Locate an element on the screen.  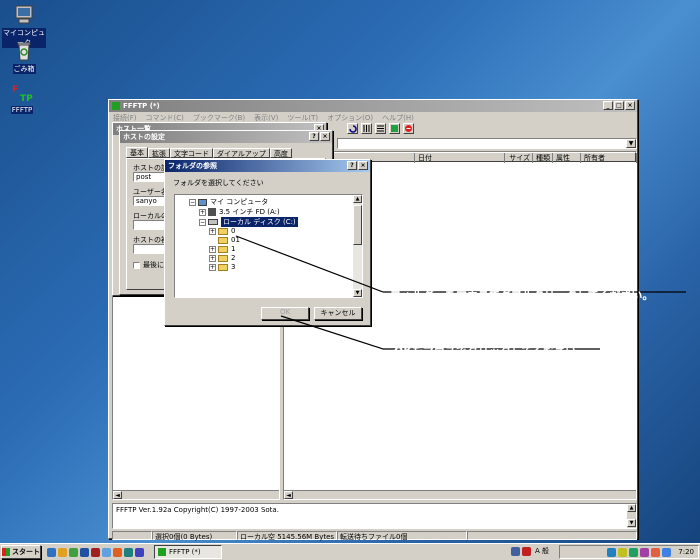
callout-line-ok is located at coordinates (332, 332).